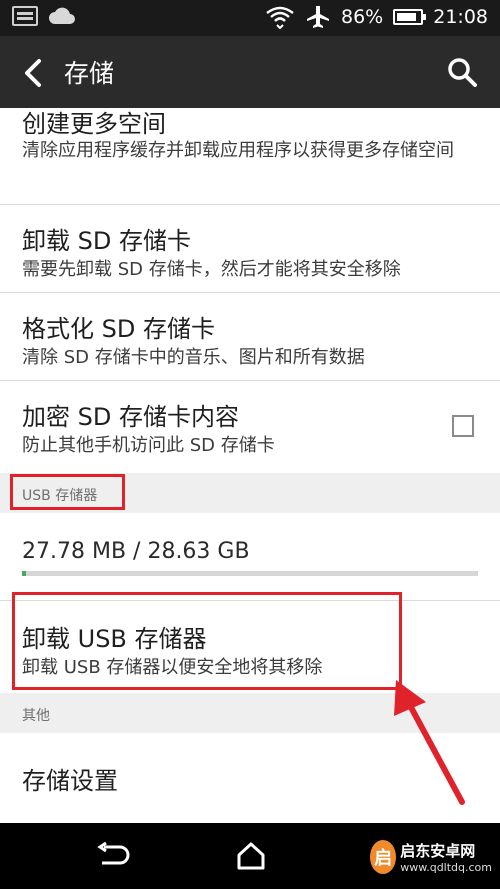 Image resolution: width=500 pixels, height=889 pixels. What do you see at coordinates (70, 781) in the screenshot?
I see `item-title: 存储设置` at bounding box center [70, 781].